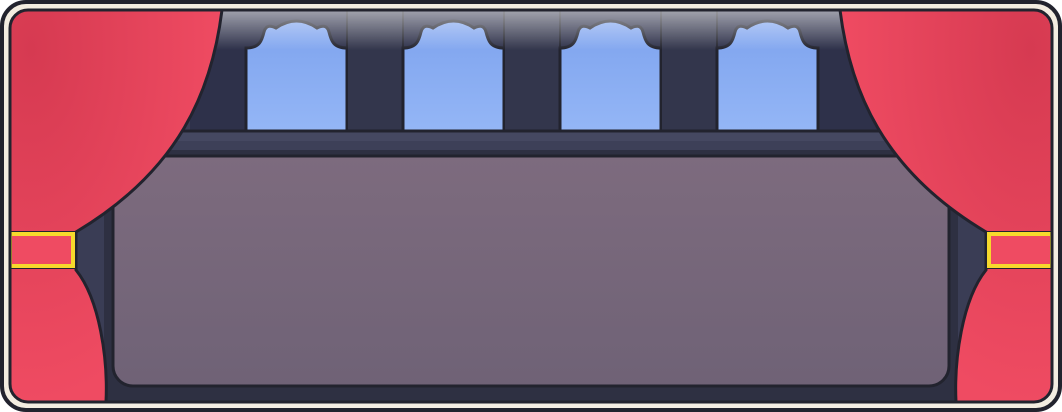 Image resolution: width=1062 pixels, height=412 pixels. I want to click on curtain-tieback-left, so click(43, 250).